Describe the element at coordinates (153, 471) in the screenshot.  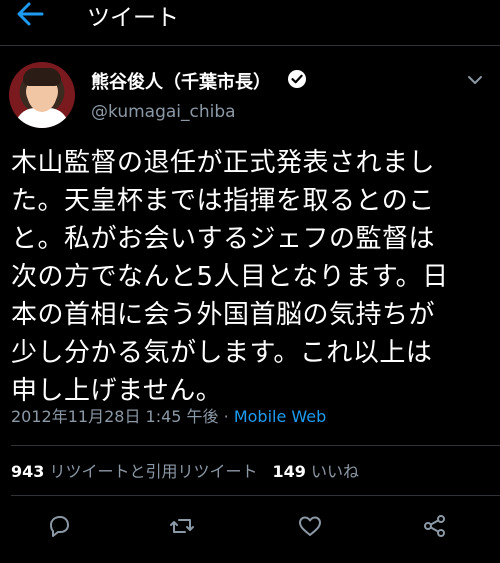
I see `retweet-label: リツイートと引用リツイート` at that location.